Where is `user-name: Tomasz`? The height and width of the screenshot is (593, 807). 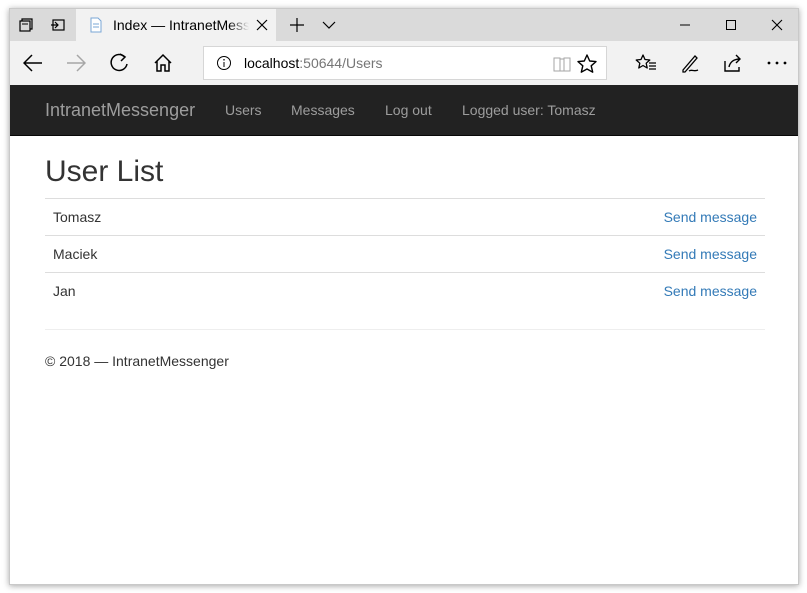
user-name: Tomasz is located at coordinates (178, 217).